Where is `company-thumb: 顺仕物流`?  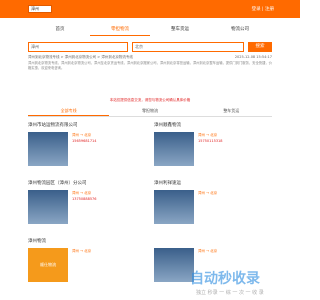 company-thumb: 顺仕物流 is located at coordinates (48, 265).